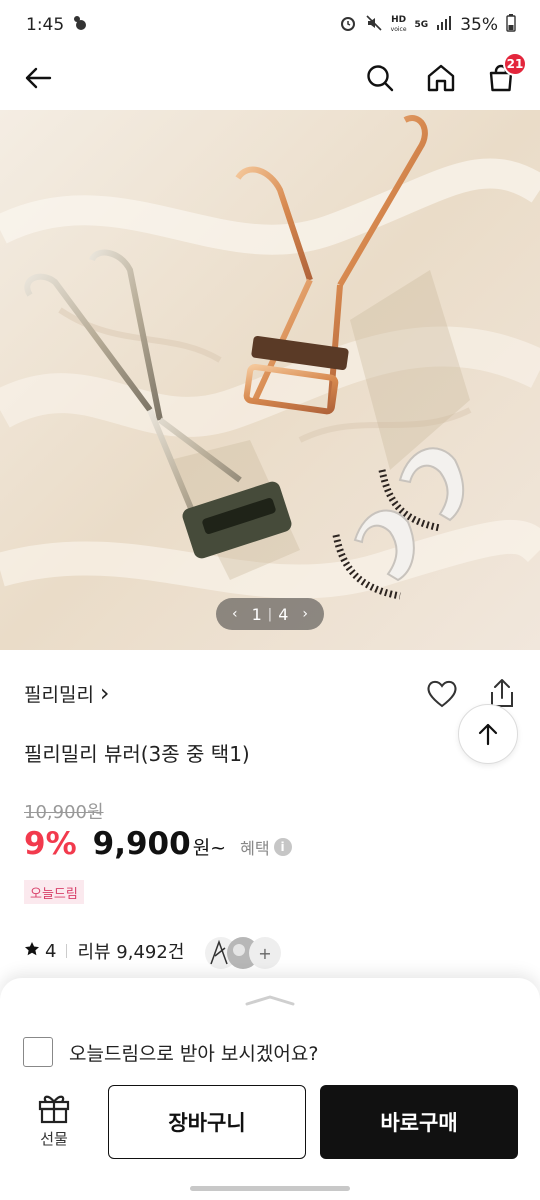 This screenshot has height=1200, width=540. What do you see at coordinates (54, 892) in the screenshot?
I see `delivery-tag: 오늘드림` at bounding box center [54, 892].